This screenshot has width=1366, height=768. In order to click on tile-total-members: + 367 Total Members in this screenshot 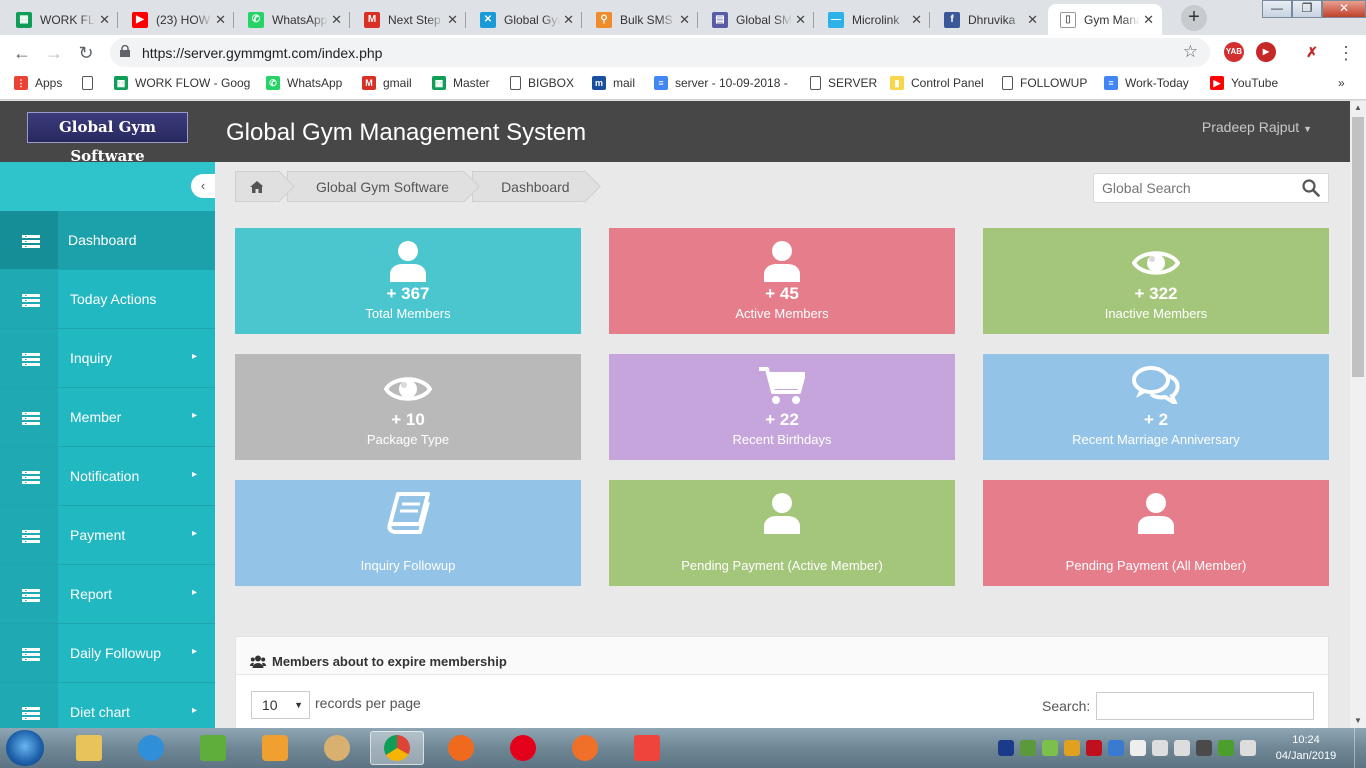, I will do `click(408, 281)`.